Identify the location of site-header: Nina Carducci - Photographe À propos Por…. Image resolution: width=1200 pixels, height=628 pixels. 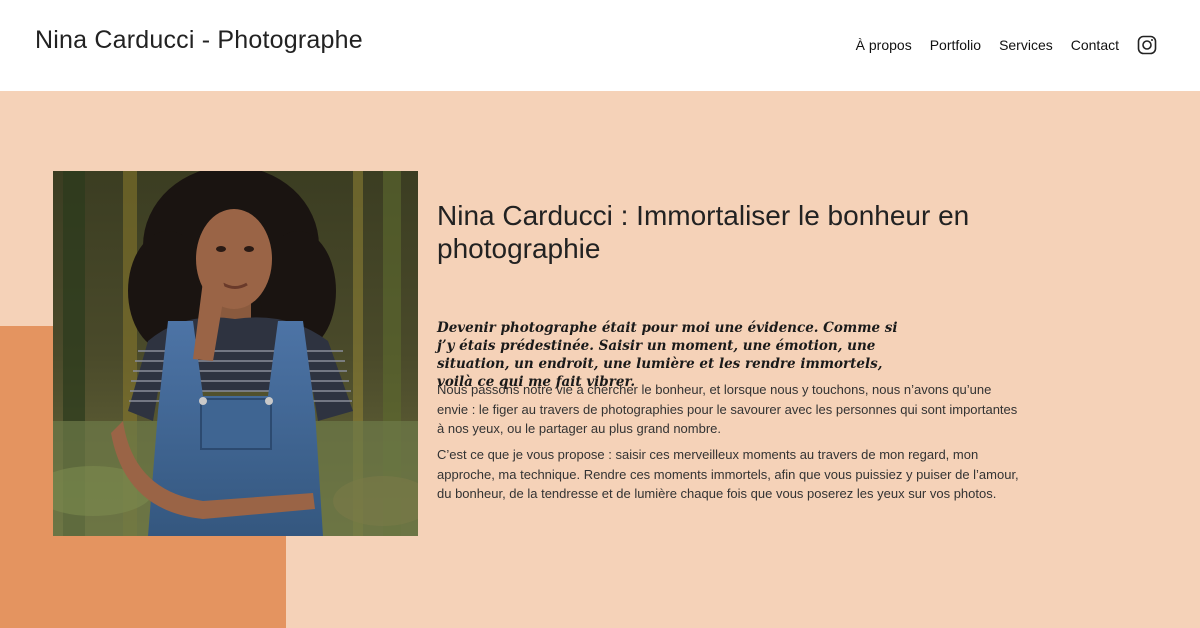
(600, 45).